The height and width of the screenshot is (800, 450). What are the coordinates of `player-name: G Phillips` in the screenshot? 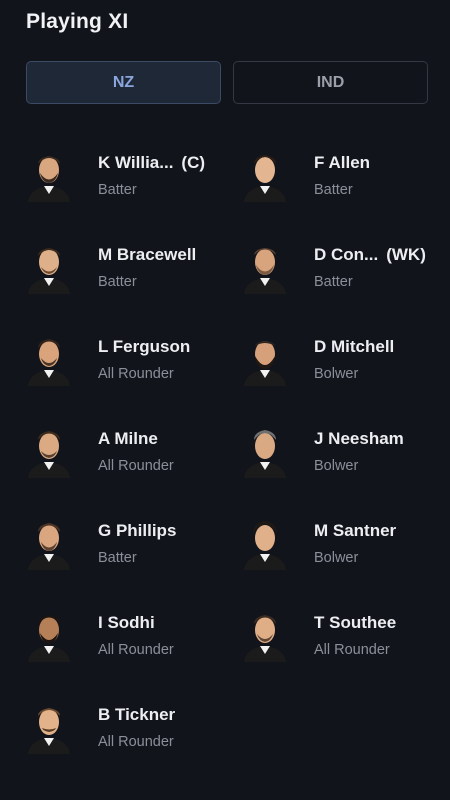 It's located at (137, 530).